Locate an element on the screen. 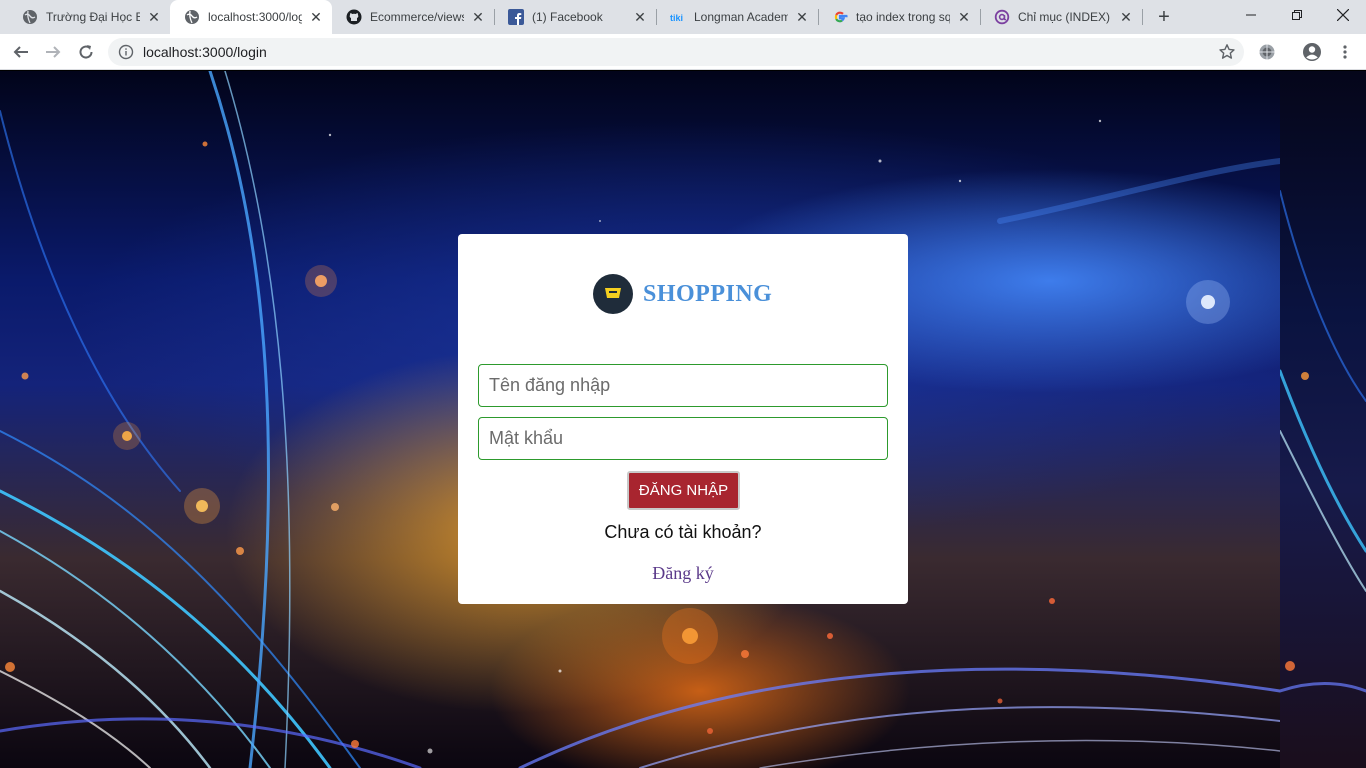  brand-name: SHOPPING is located at coordinates (708, 293).